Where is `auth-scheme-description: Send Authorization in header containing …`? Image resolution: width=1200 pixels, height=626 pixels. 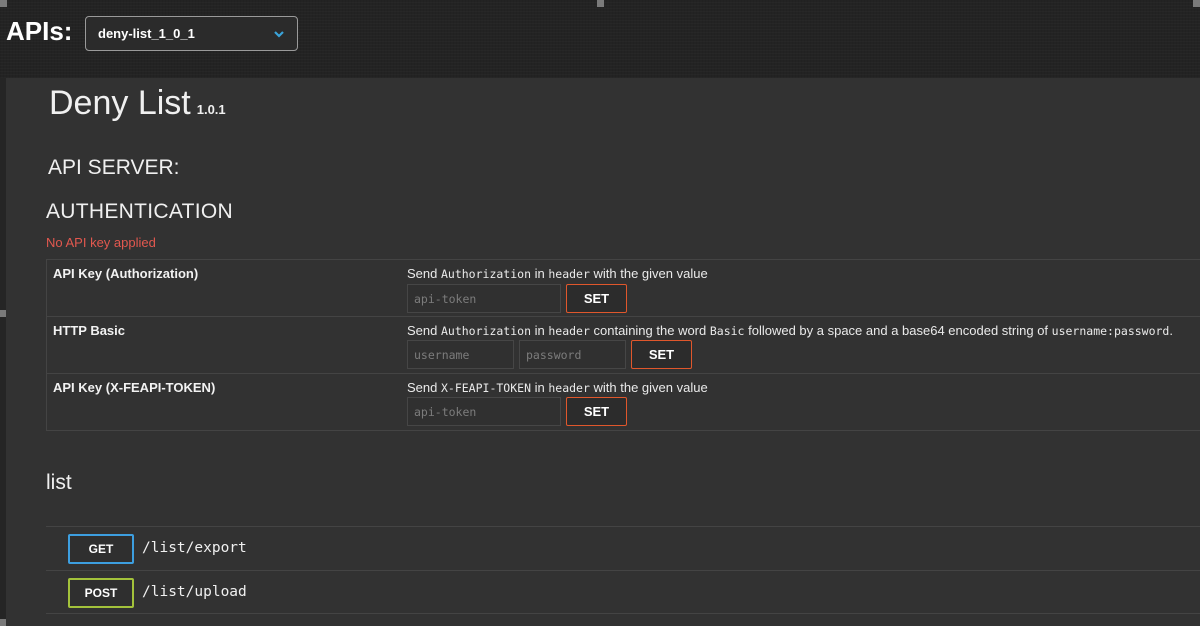 auth-scheme-description: Send Authorization in header containing … is located at coordinates (790, 330).